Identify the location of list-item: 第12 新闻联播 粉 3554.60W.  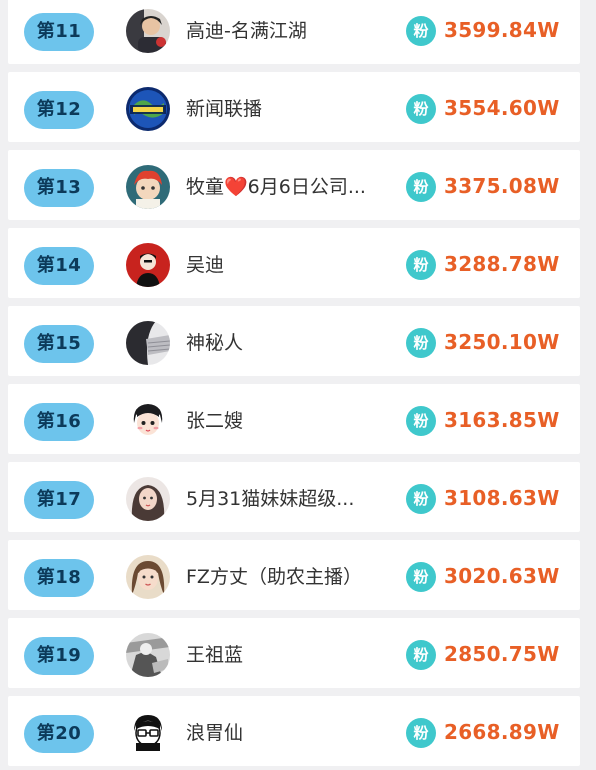
(294, 107).